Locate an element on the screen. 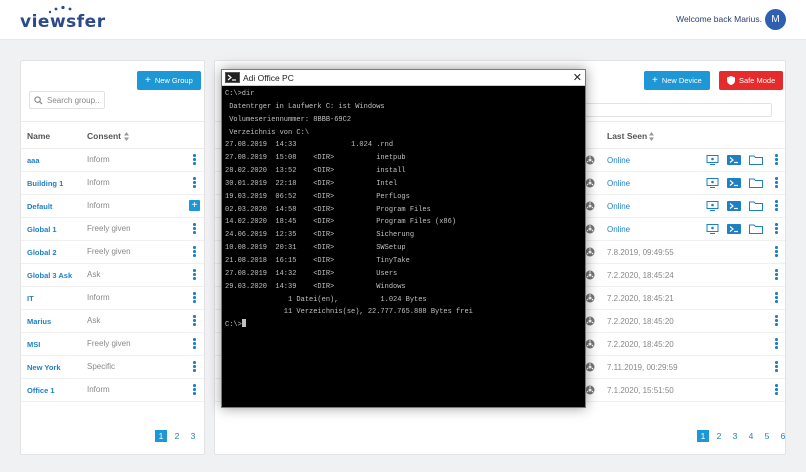 This screenshot has height=472, width=806. group-name: Global 3 Ask is located at coordinates (49, 275).